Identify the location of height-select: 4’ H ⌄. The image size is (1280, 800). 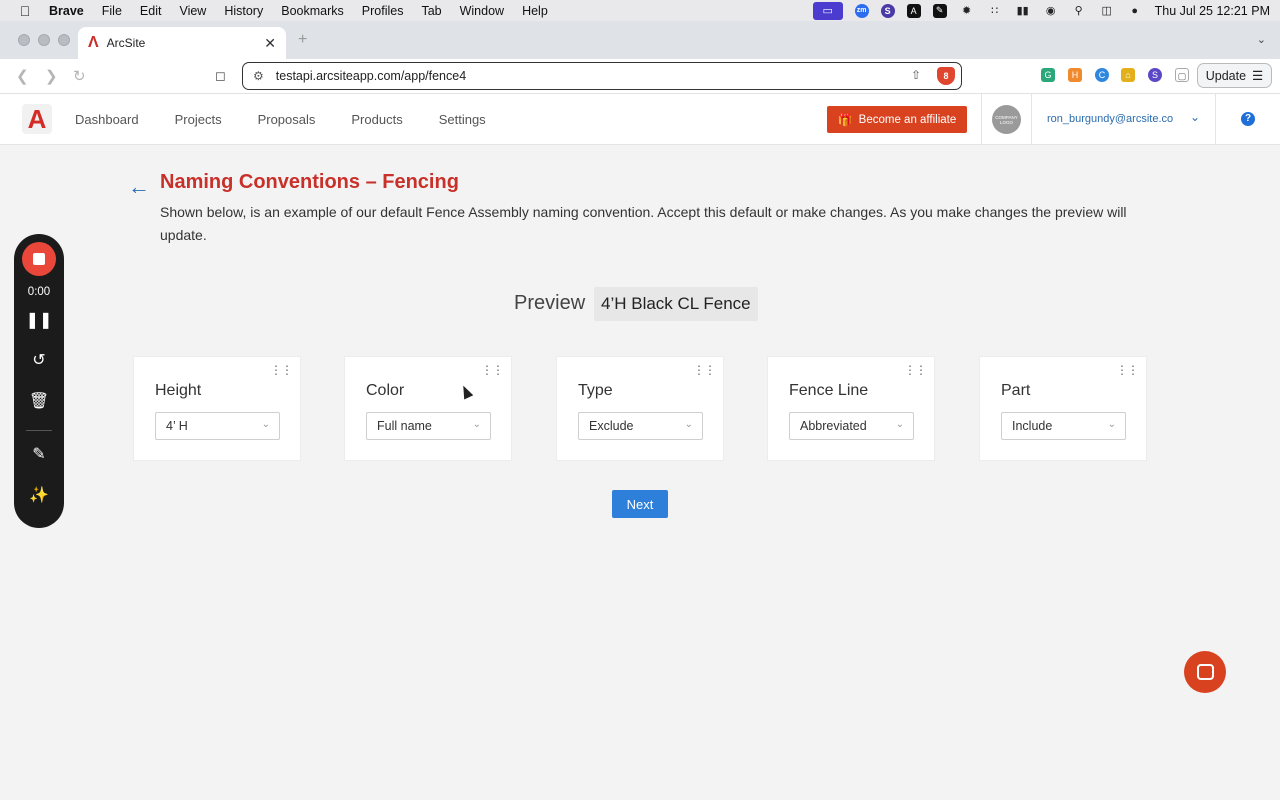
(217, 426).